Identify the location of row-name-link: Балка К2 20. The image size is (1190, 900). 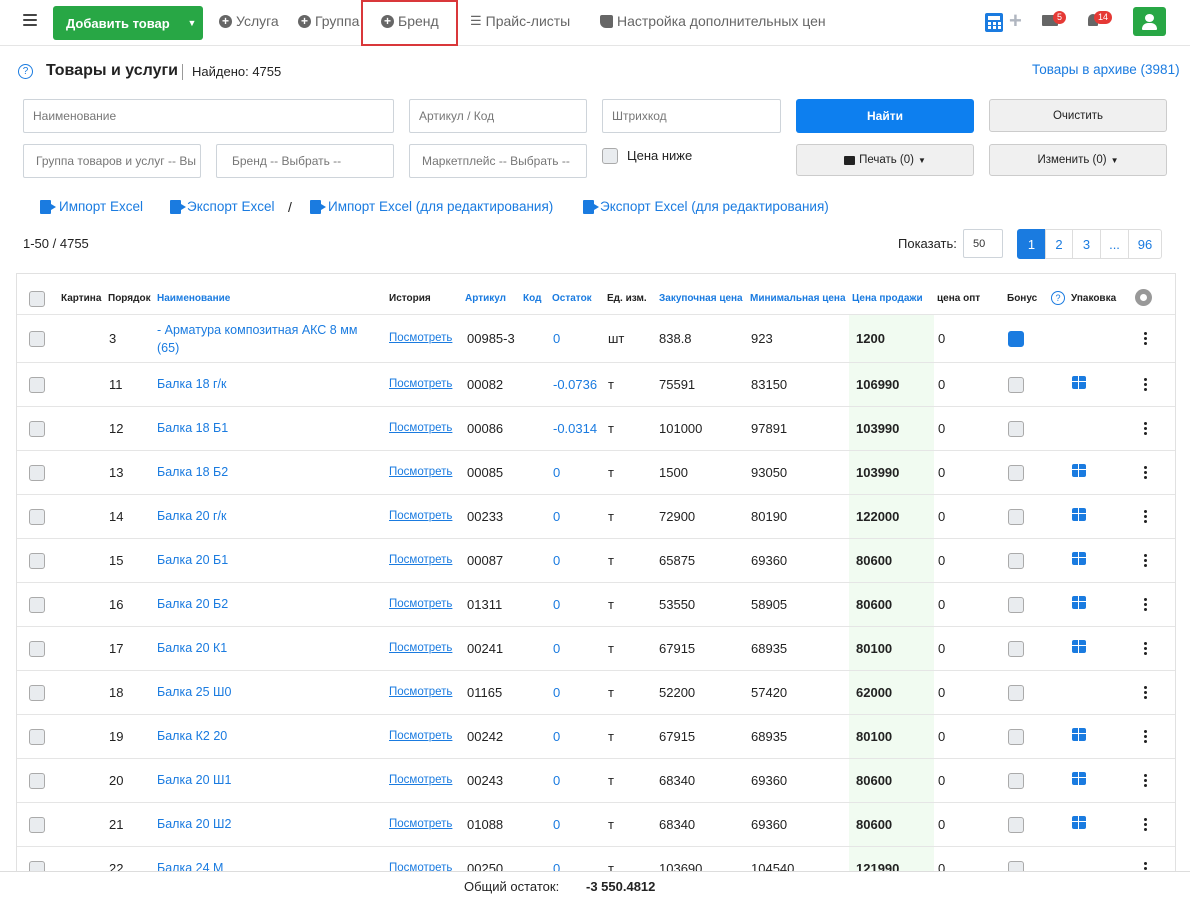
(192, 736).